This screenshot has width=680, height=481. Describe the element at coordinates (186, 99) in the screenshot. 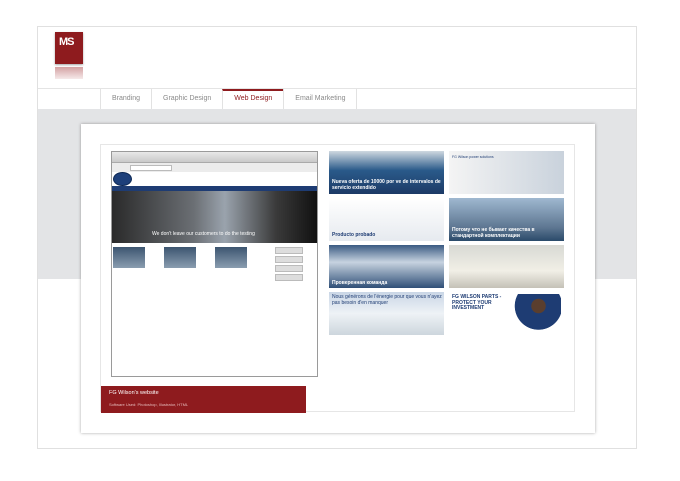

I see `tab-graphic-design: Graphic Design` at that location.